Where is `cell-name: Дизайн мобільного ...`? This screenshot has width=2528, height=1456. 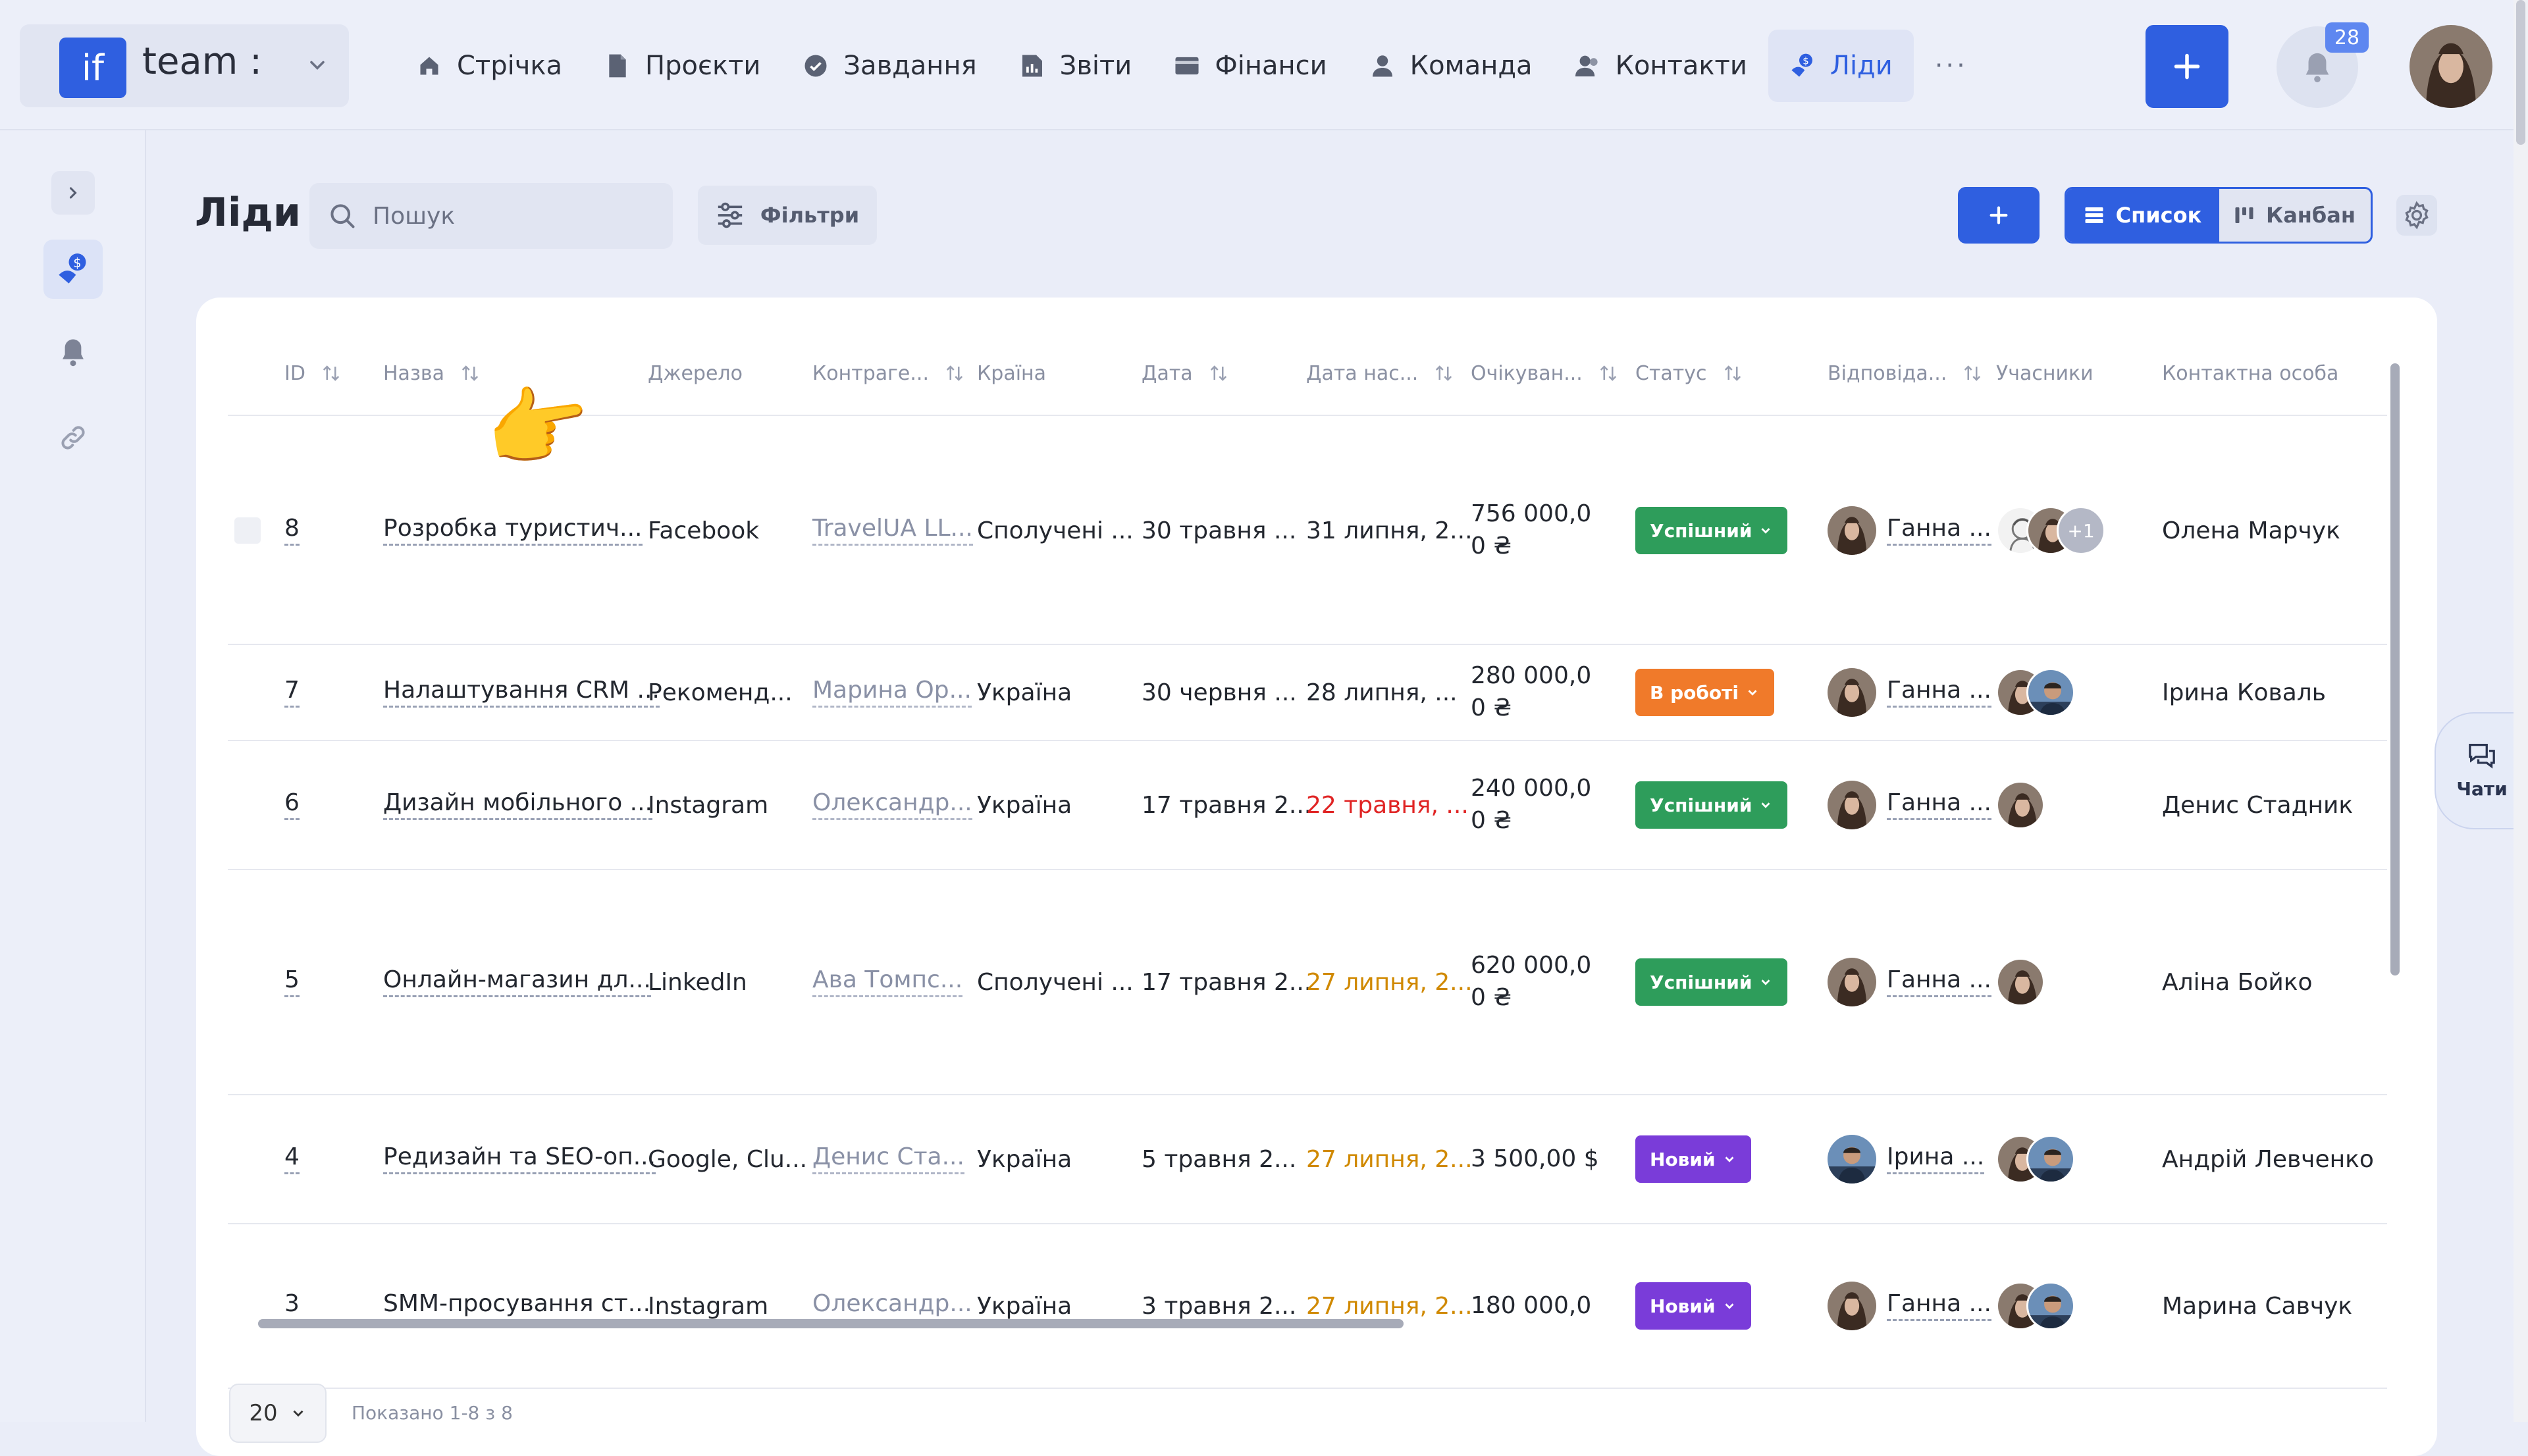 cell-name: Дизайн мобільного ... is located at coordinates (517, 805).